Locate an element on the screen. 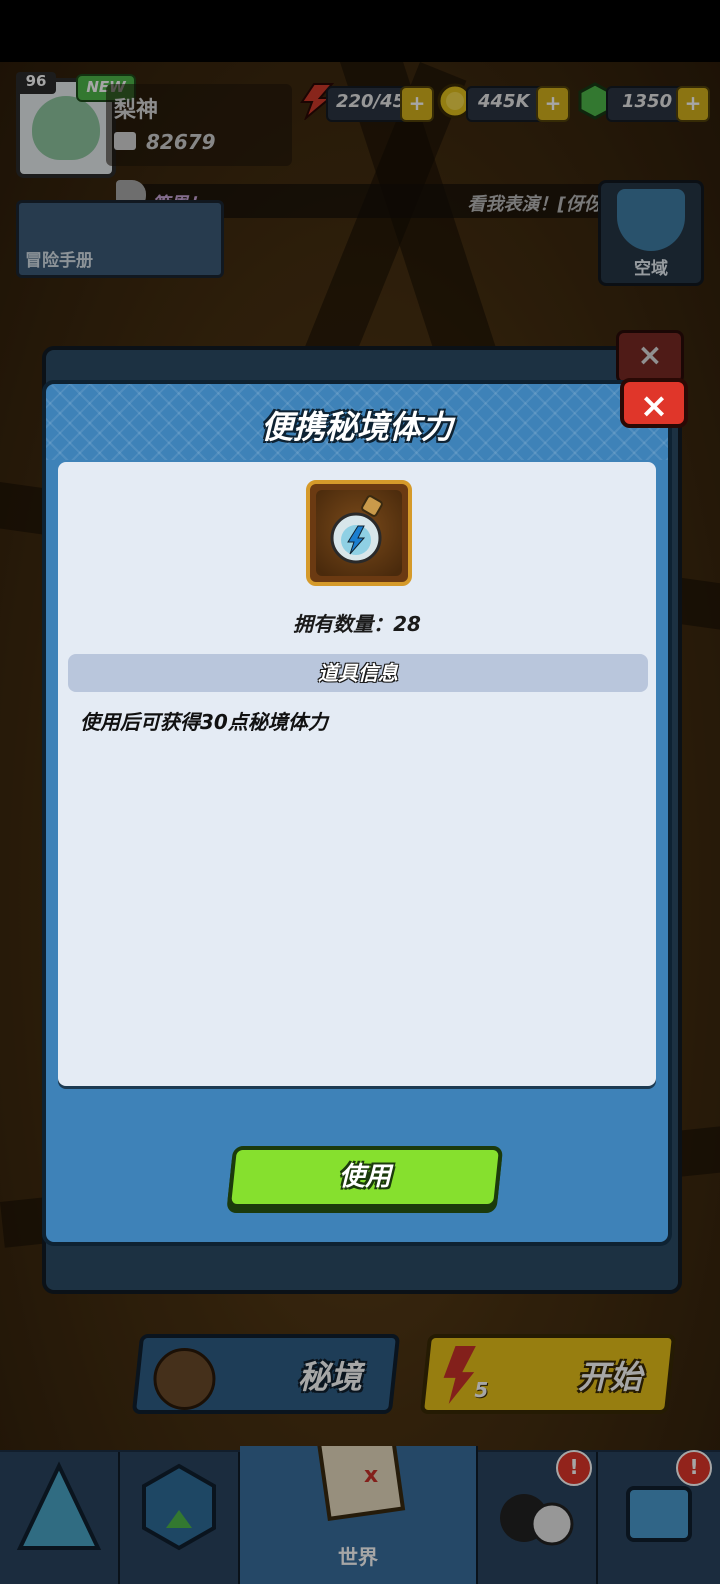 This screenshot has width=720, height=1584. item-icon-frame is located at coordinates (359, 533).